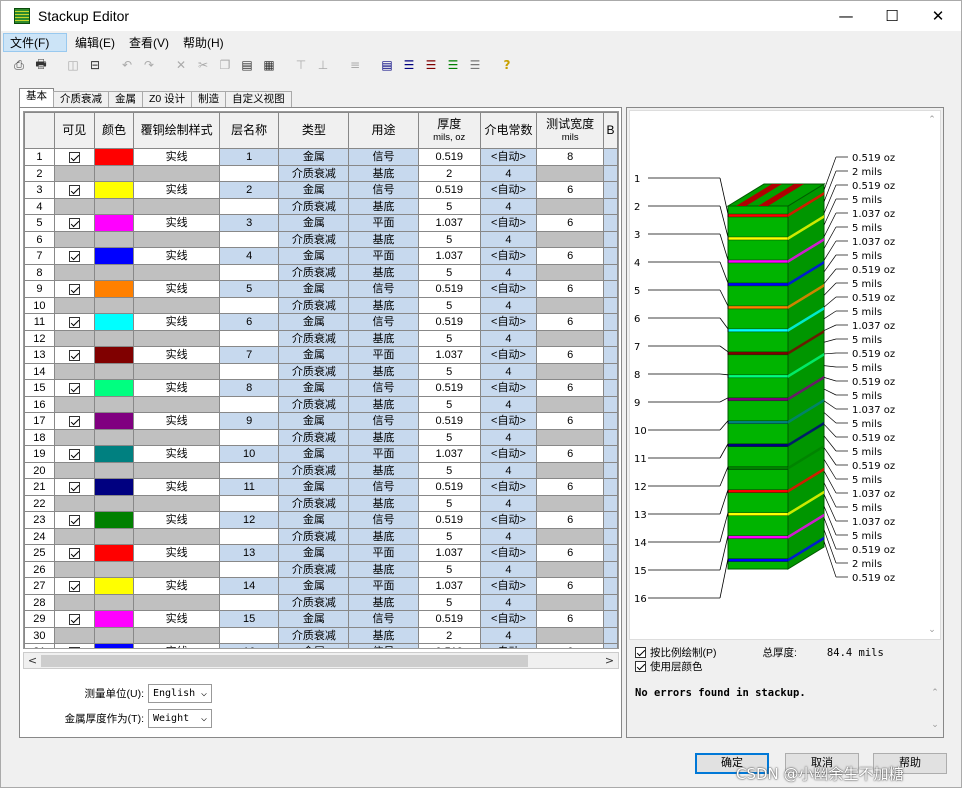 The height and width of the screenshot is (788, 962). I want to click on layer-name-cell: 7, so click(249, 355).